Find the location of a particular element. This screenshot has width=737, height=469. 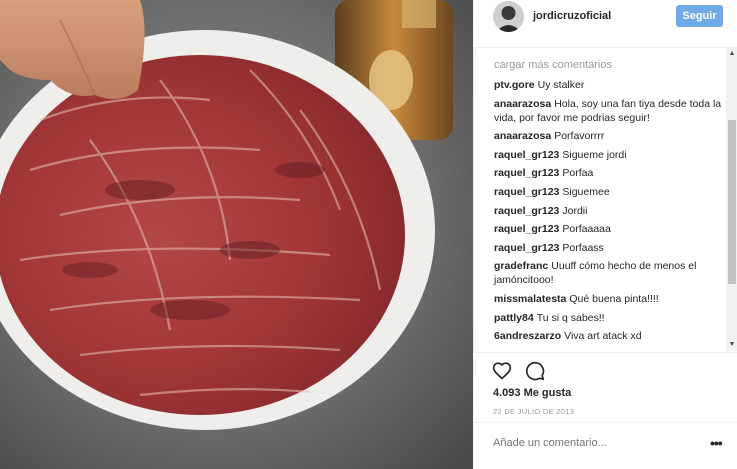

follow-button: Seguir is located at coordinates (699, 16).